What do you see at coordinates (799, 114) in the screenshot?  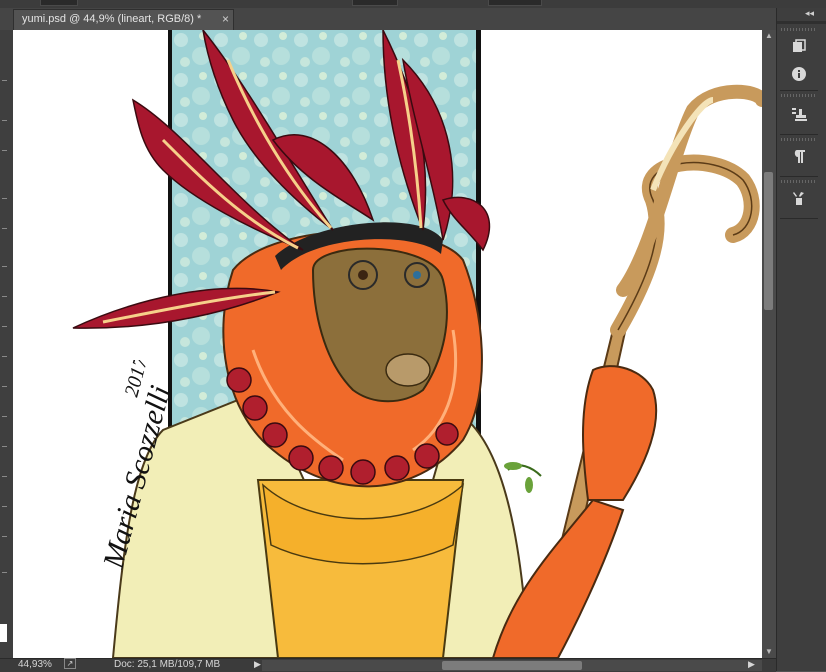 I see `clone-source-icon` at bounding box center [799, 114].